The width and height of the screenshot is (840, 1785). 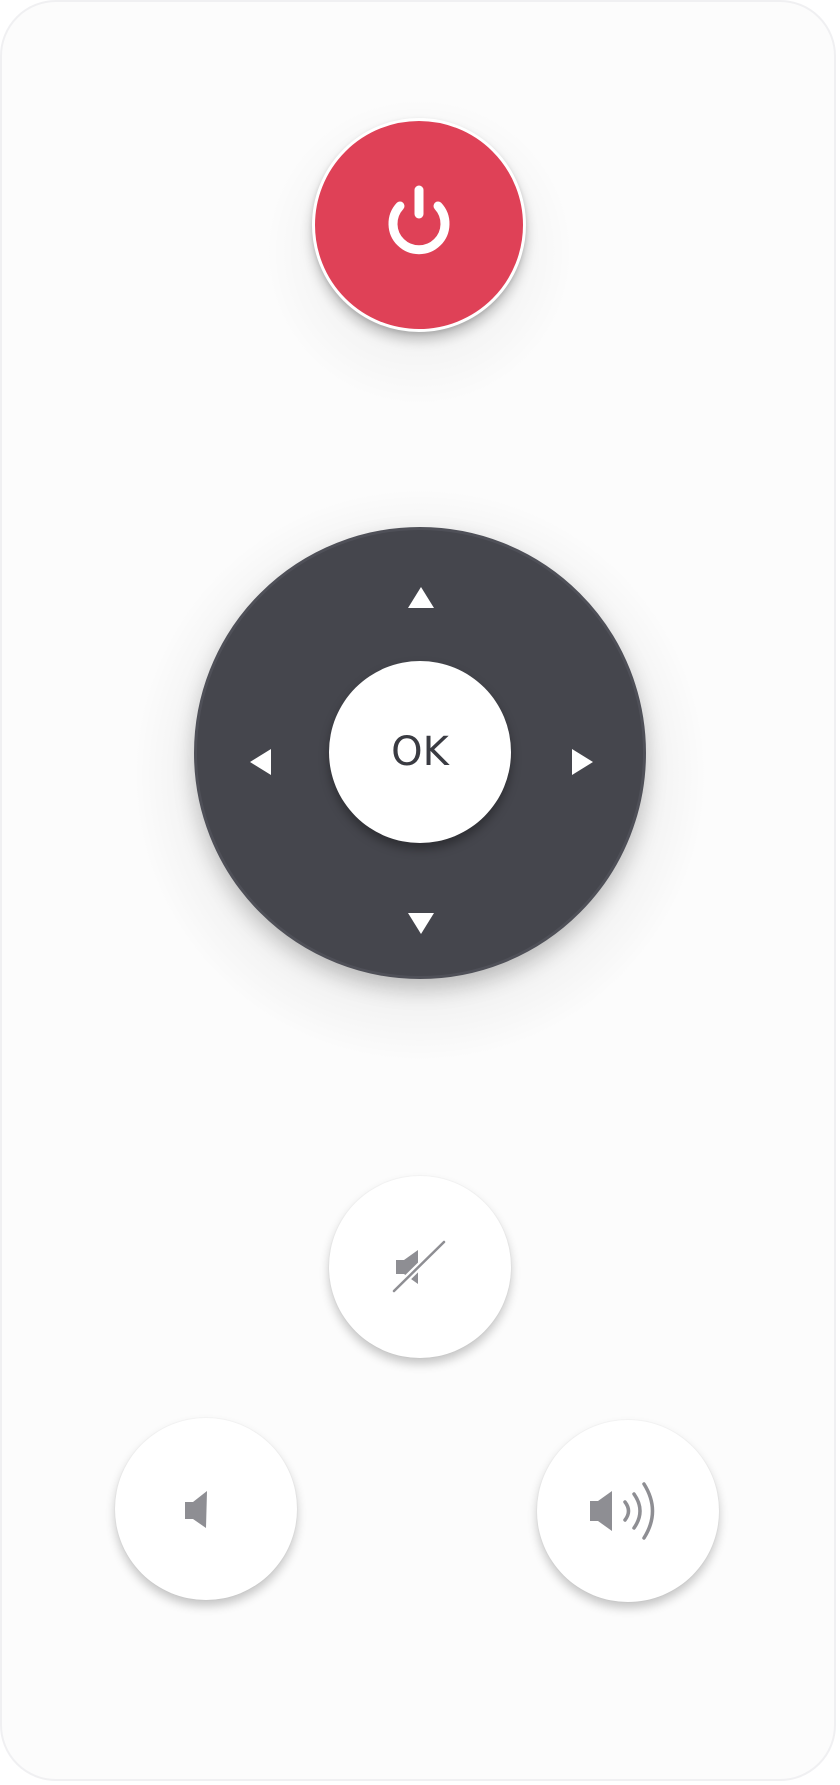 I want to click on dpad-right-button, so click(x=583, y=762).